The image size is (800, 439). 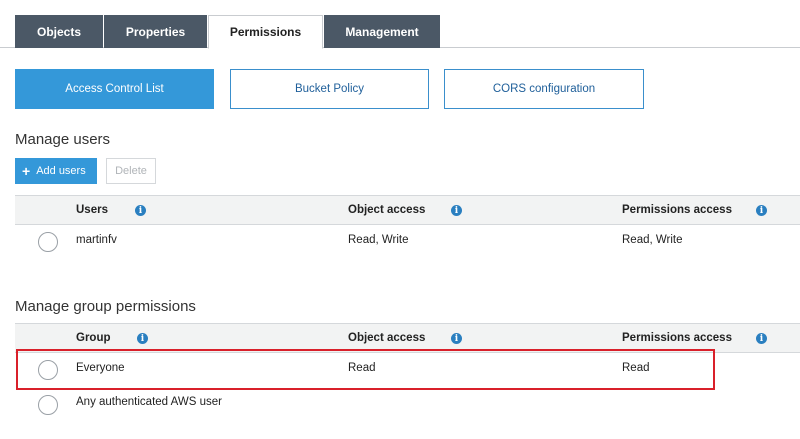 I want to click on table-row: Everyone Read Read, so click(x=407, y=370).